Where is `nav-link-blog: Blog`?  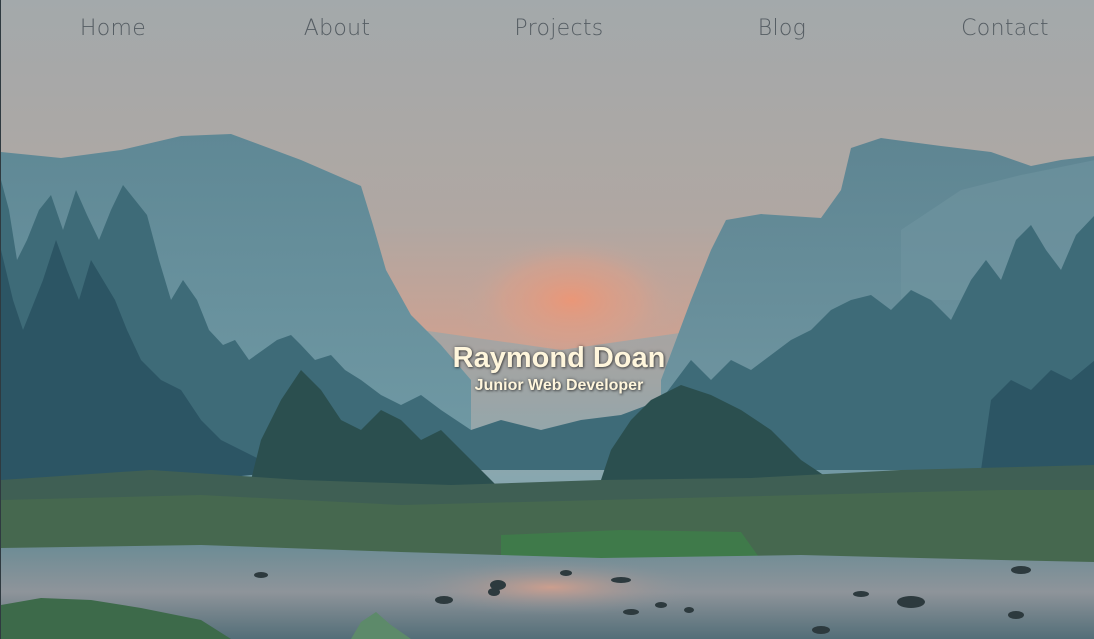 nav-link-blog: Blog is located at coordinates (782, 28).